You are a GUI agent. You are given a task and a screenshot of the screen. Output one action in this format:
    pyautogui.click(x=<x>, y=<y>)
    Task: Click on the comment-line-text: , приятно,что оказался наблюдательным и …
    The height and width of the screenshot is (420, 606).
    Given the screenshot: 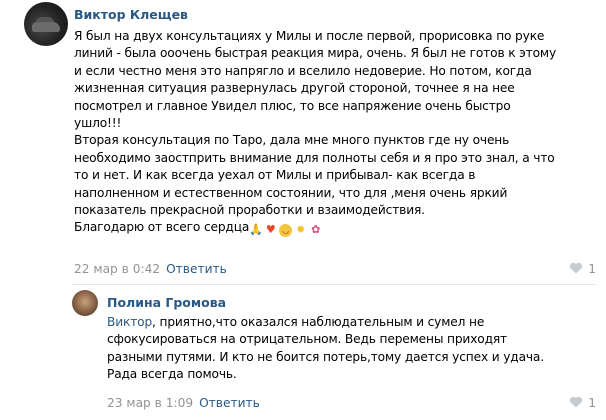 What is the action you would take?
    pyautogui.click(x=318, y=322)
    